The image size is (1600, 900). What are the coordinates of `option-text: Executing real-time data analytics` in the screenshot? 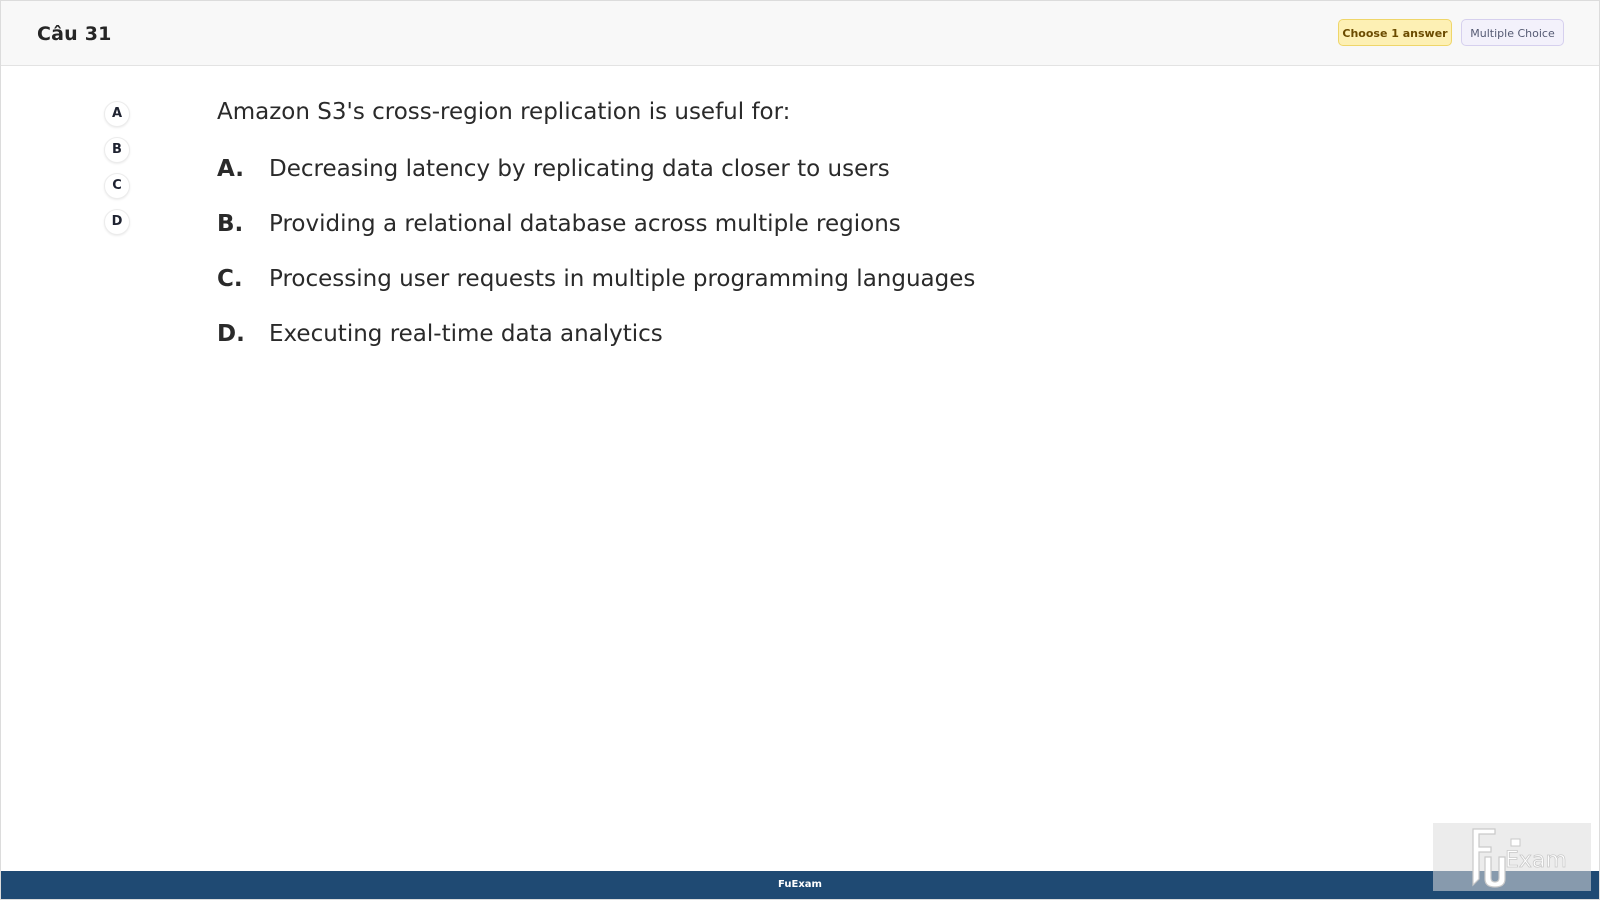 It's located at (466, 334).